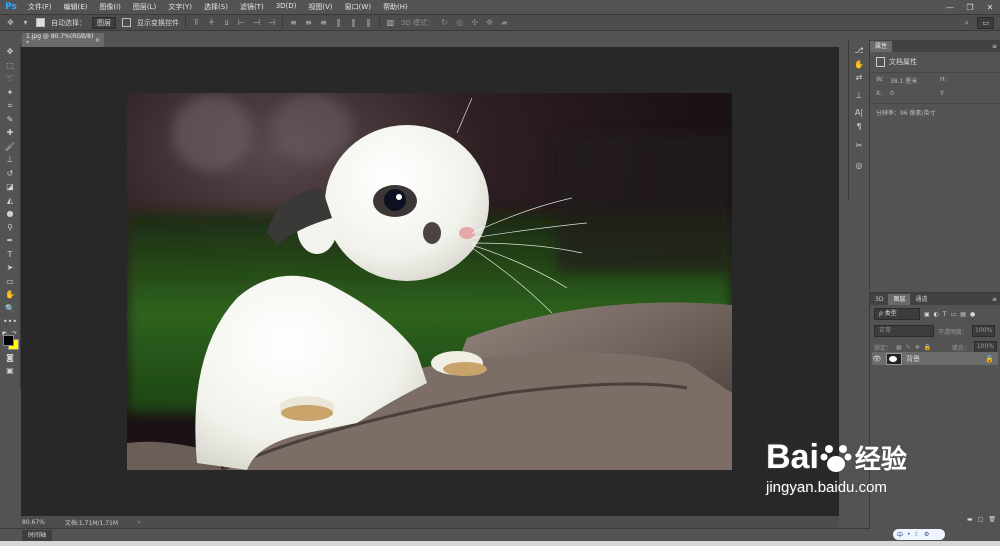  What do you see at coordinates (368, 22) in the screenshot?
I see `distribute-right-icon: ‖` at bounding box center [368, 22].